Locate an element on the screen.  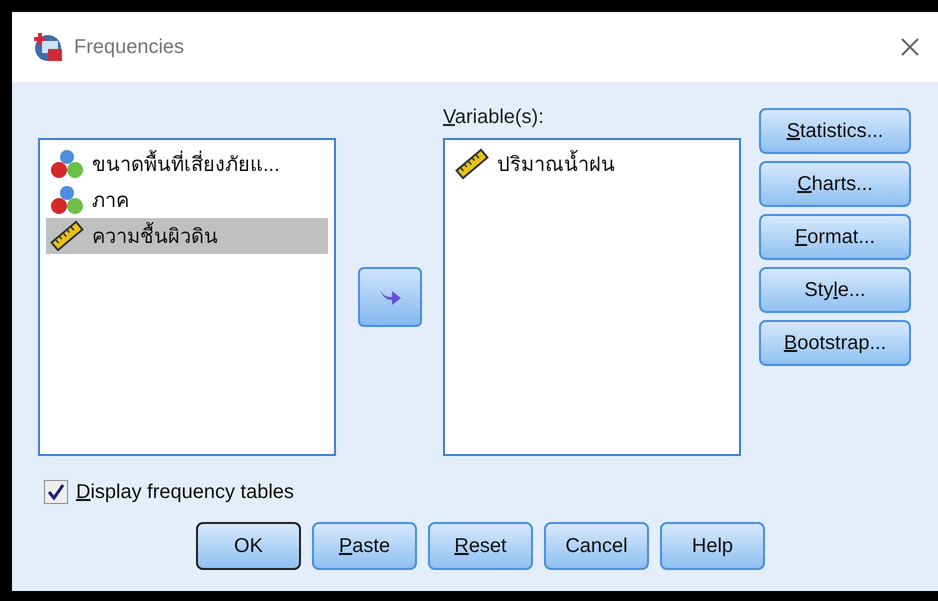
dialog-button: Cancel is located at coordinates (596, 546).